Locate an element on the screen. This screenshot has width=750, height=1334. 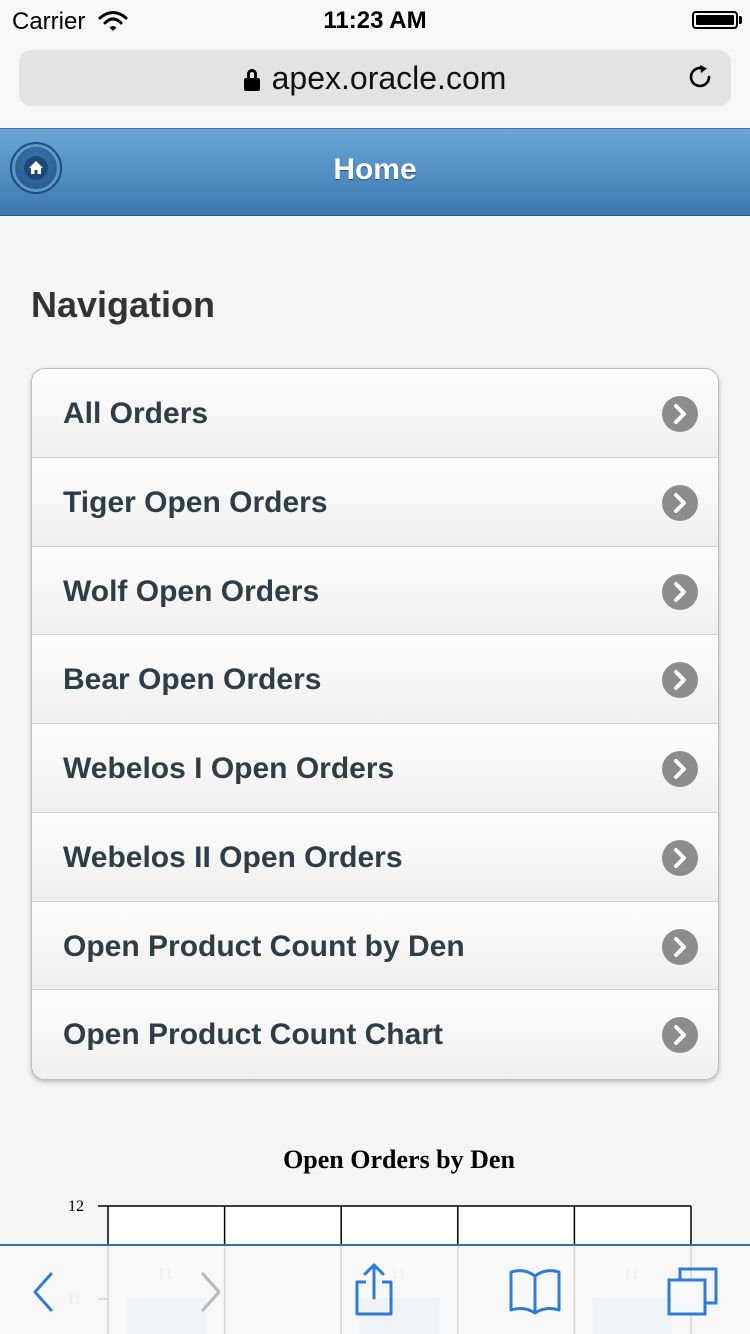
address-bar: apex.oracle.com is located at coordinates (375, 78).